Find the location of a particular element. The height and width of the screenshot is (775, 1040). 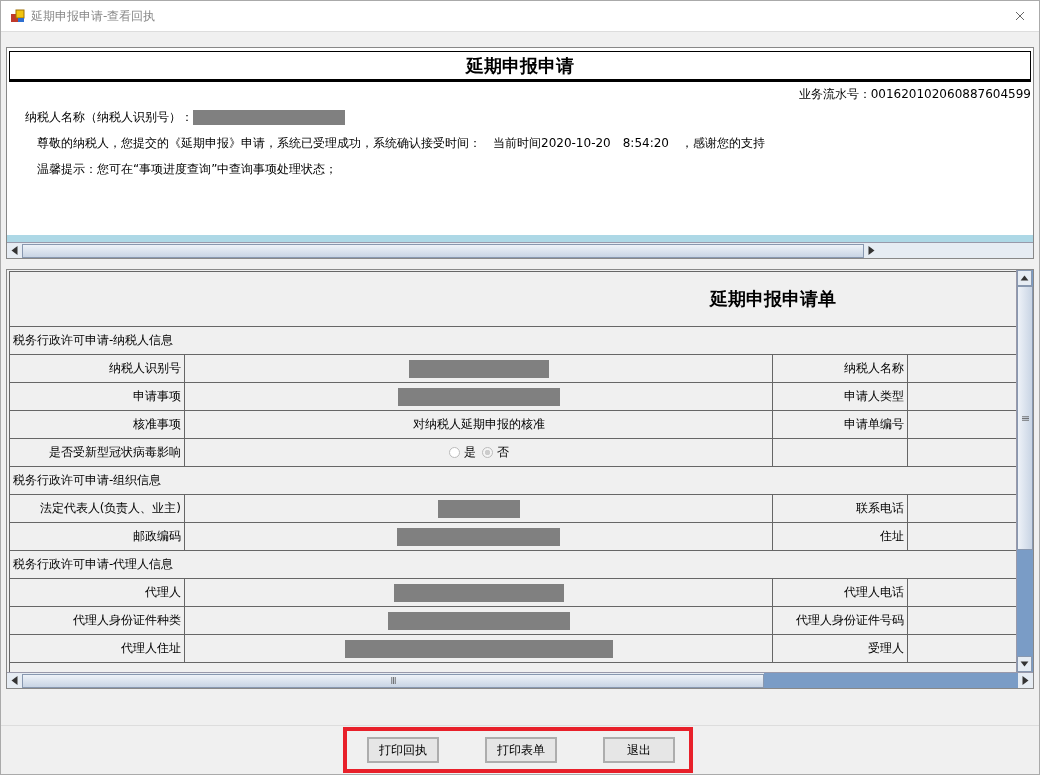

receipt-title: 延期申报申请 is located at coordinates (520, 66).